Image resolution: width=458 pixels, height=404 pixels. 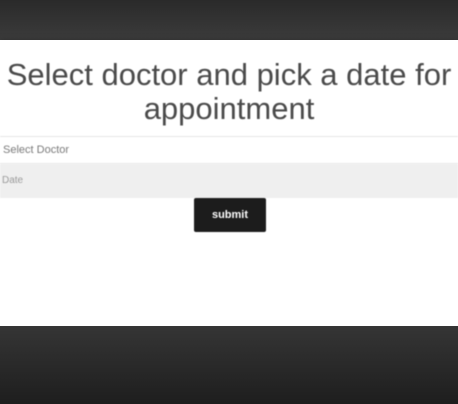 What do you see at coordinates (229, 150) in the screenshot?
I see `doctor-select: Select Doctor` at bounding box center [229, 150].